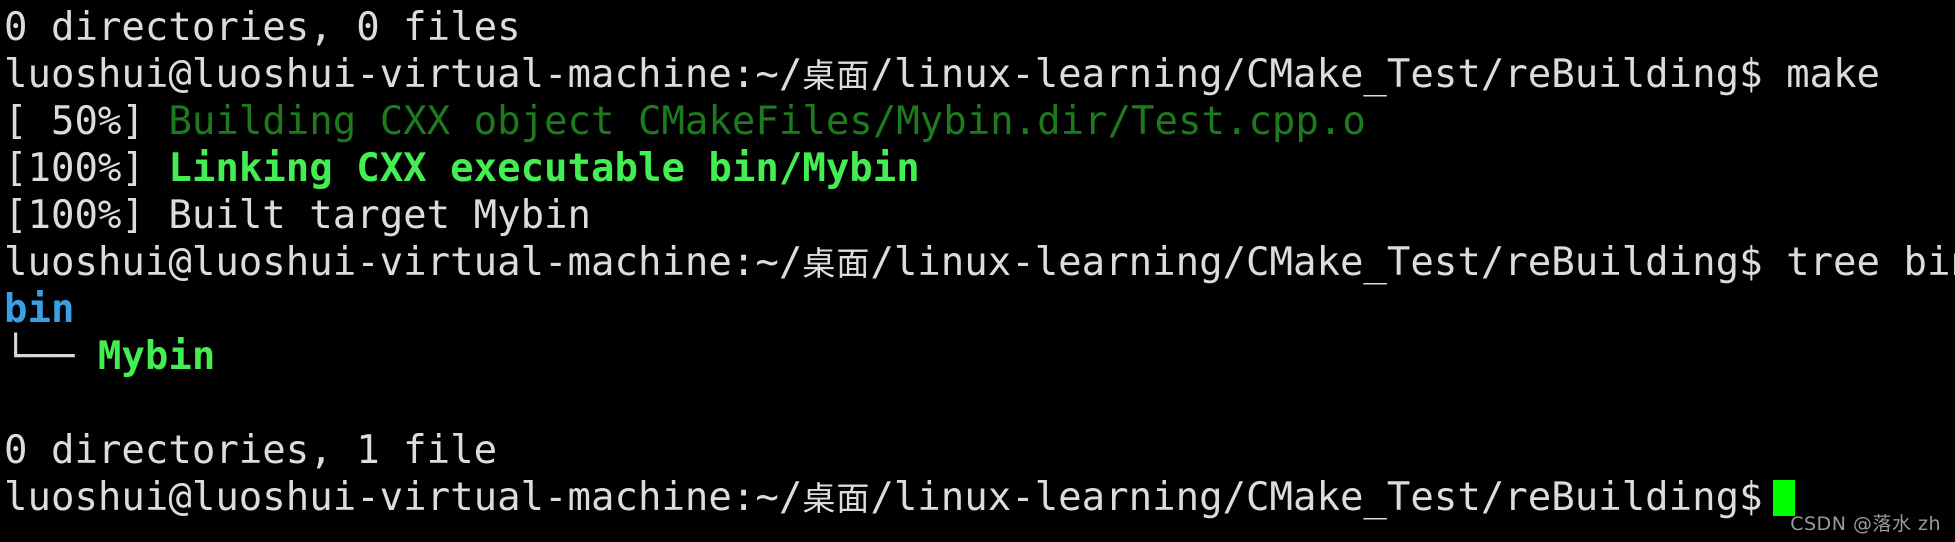 This screenshot has width=1955, height=542. I want to click on tree-output-directory: bin, so click(979, 309).